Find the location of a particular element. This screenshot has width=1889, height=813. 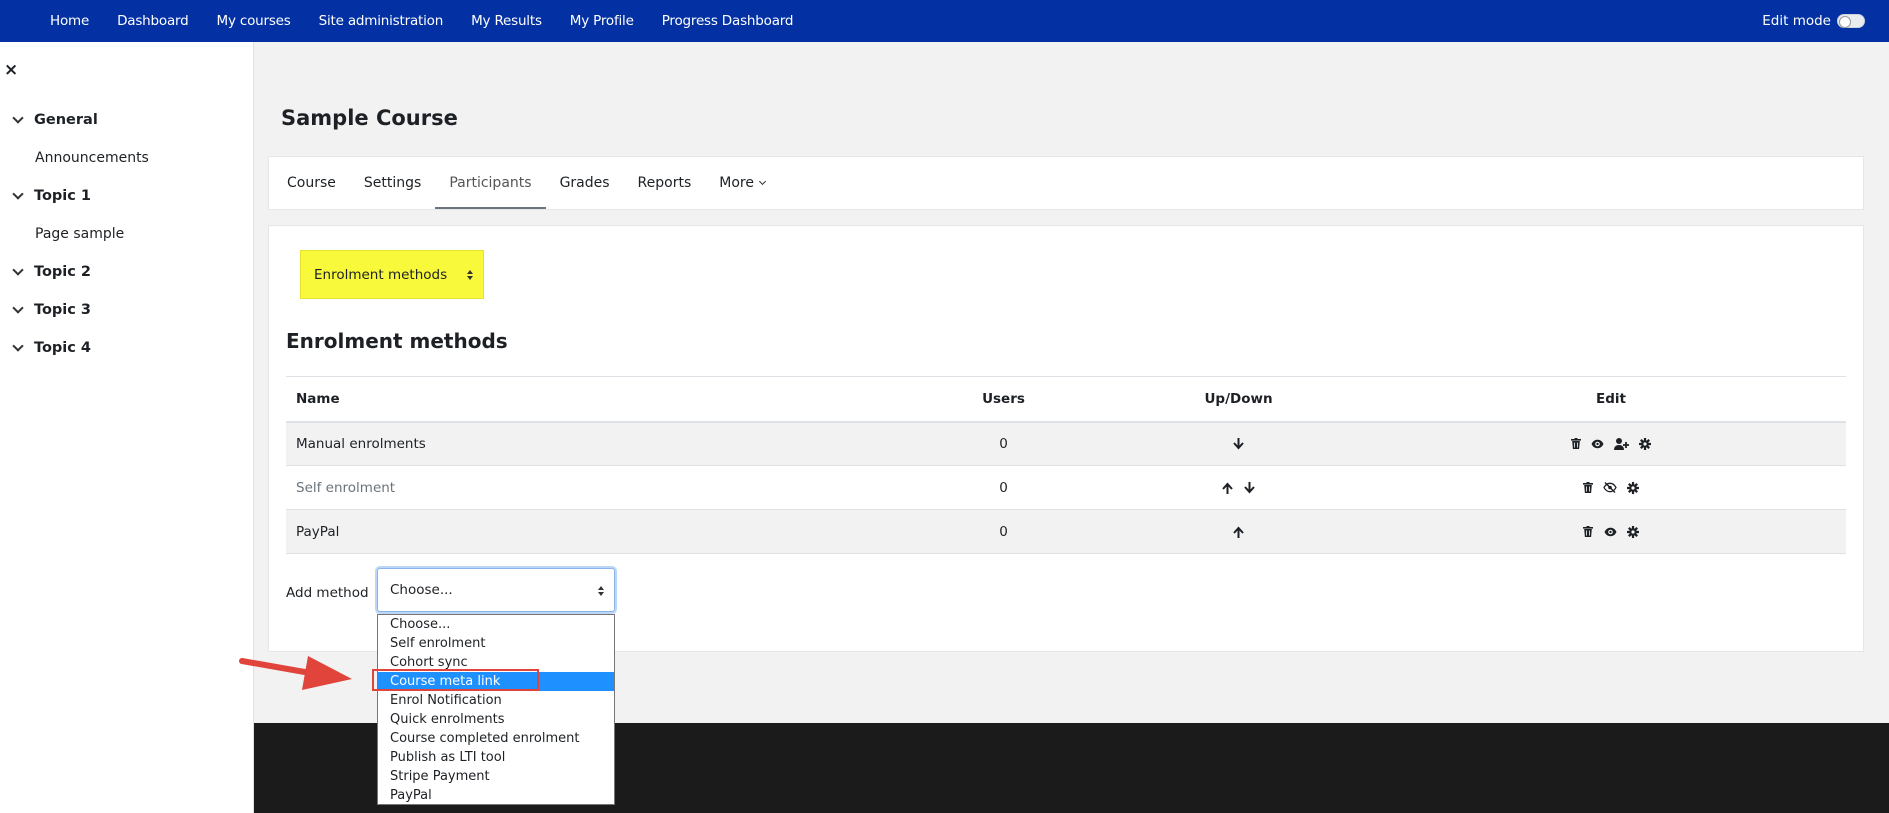

section-topic-2: Topic 2 is located at coordinates (52, 271).